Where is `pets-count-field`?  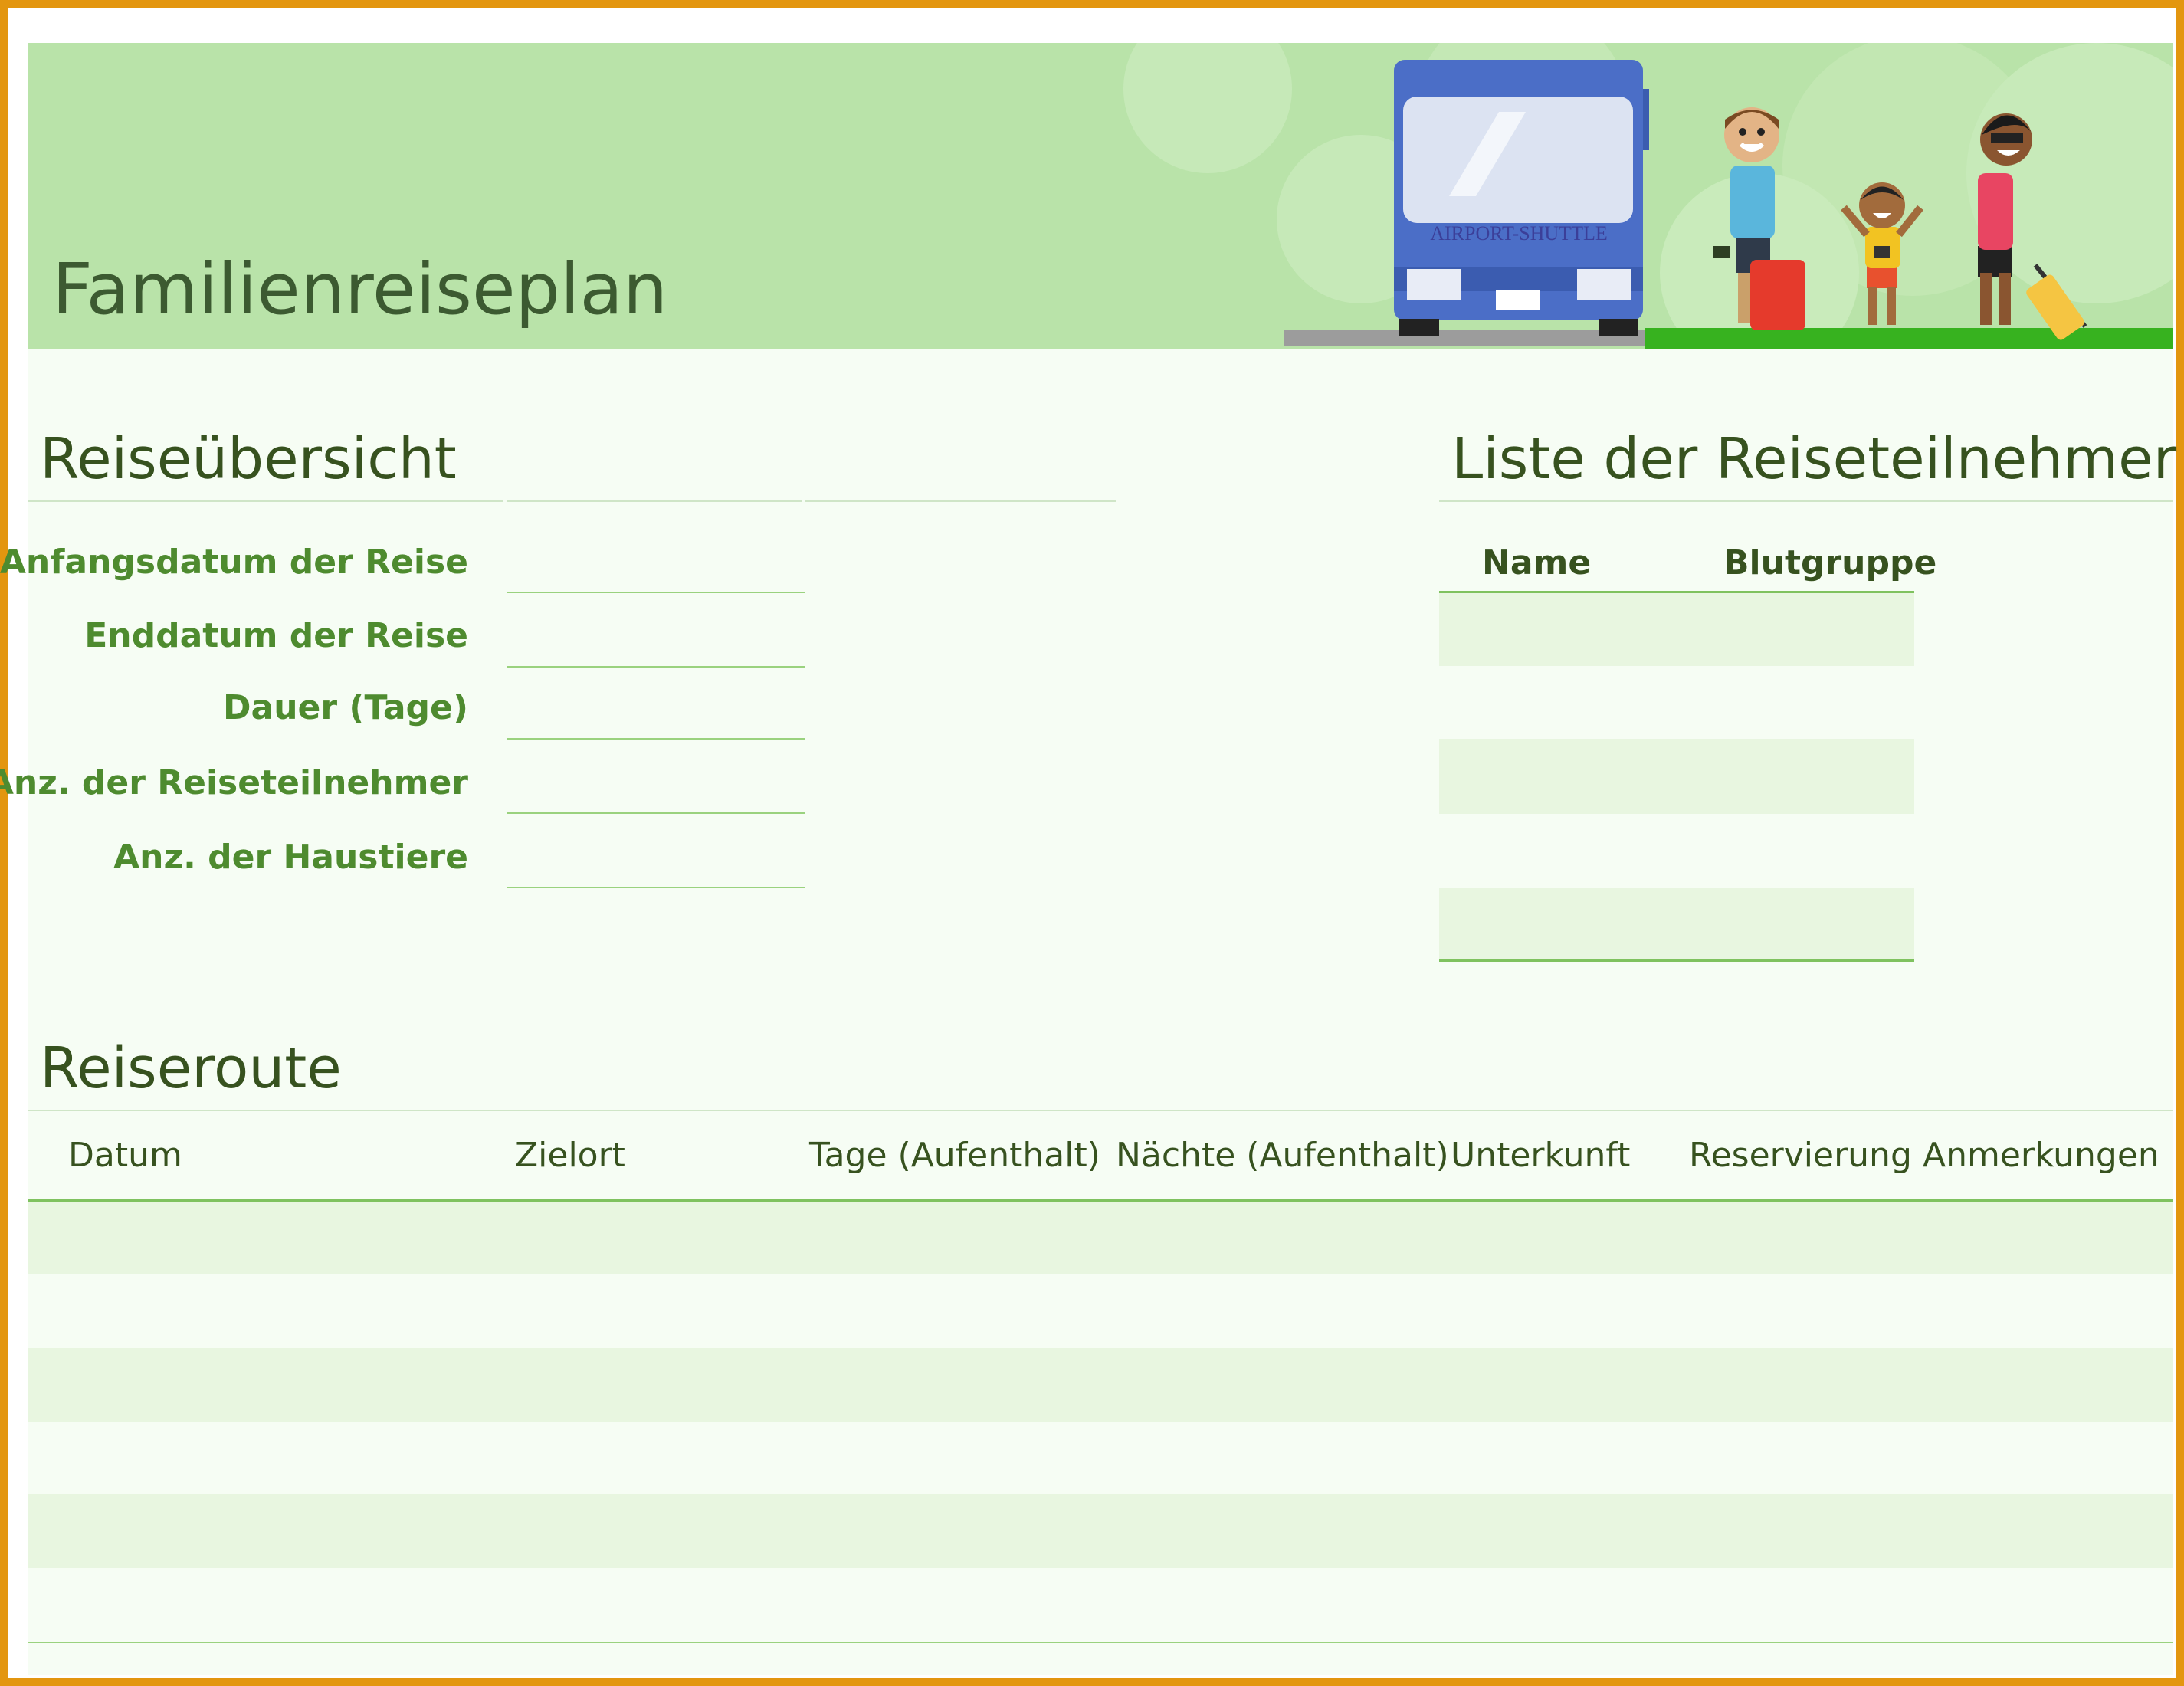 pets-count-field is located at coordinates (656, 860).